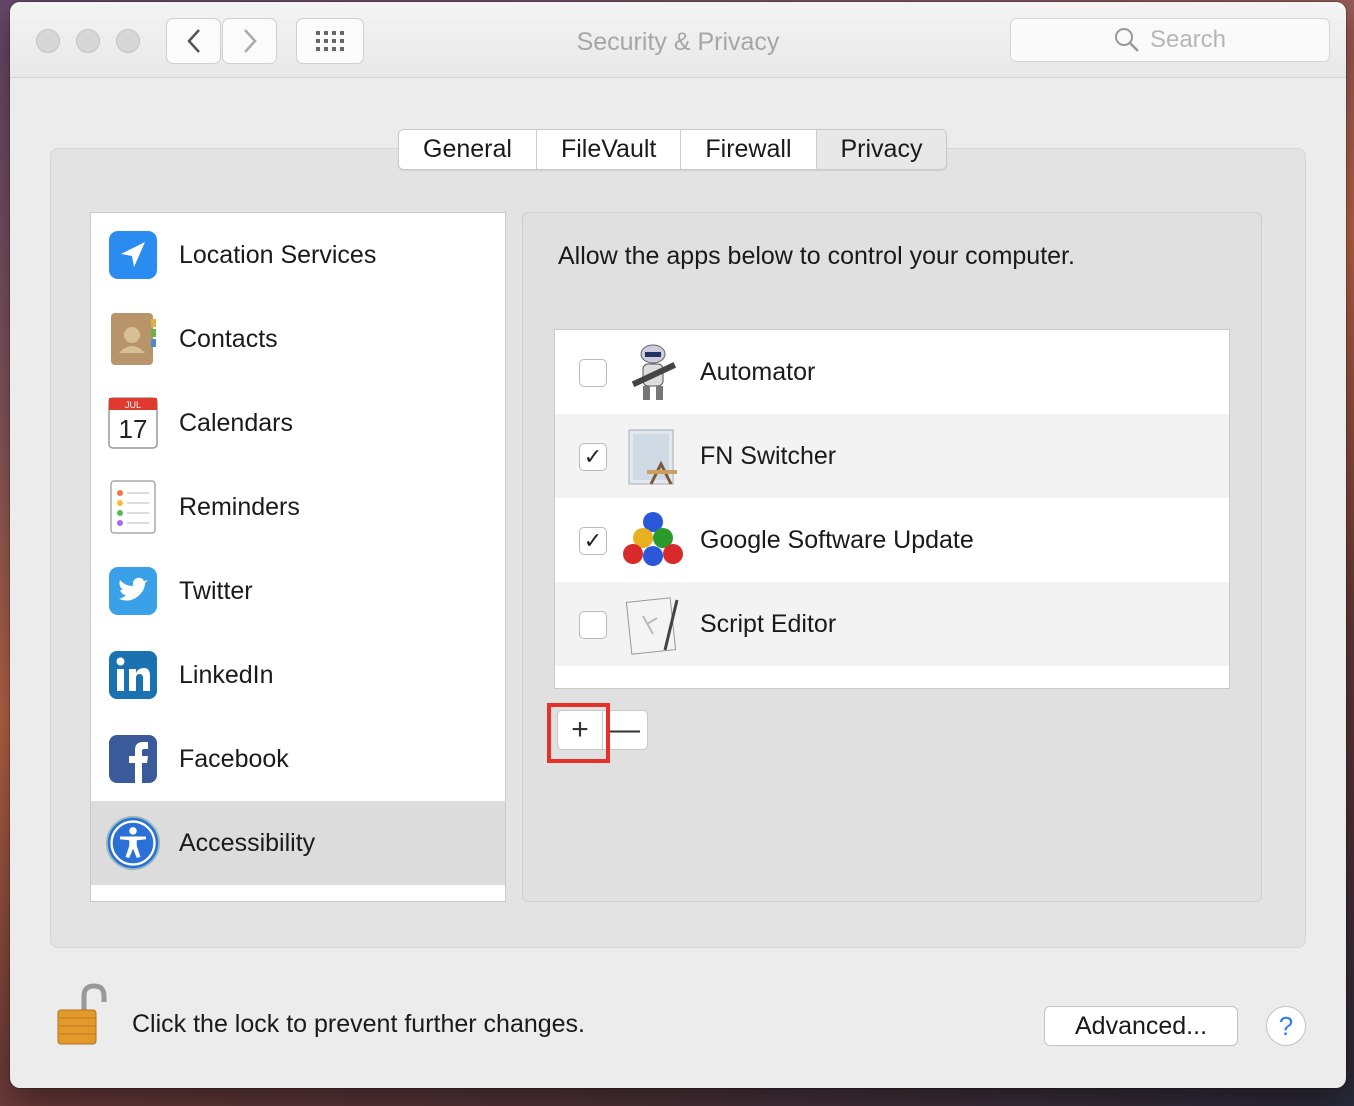 This screenshot has width=1354, height=1106. I want to click on sidebar-item-label: Accessibility, so click(247, 842).